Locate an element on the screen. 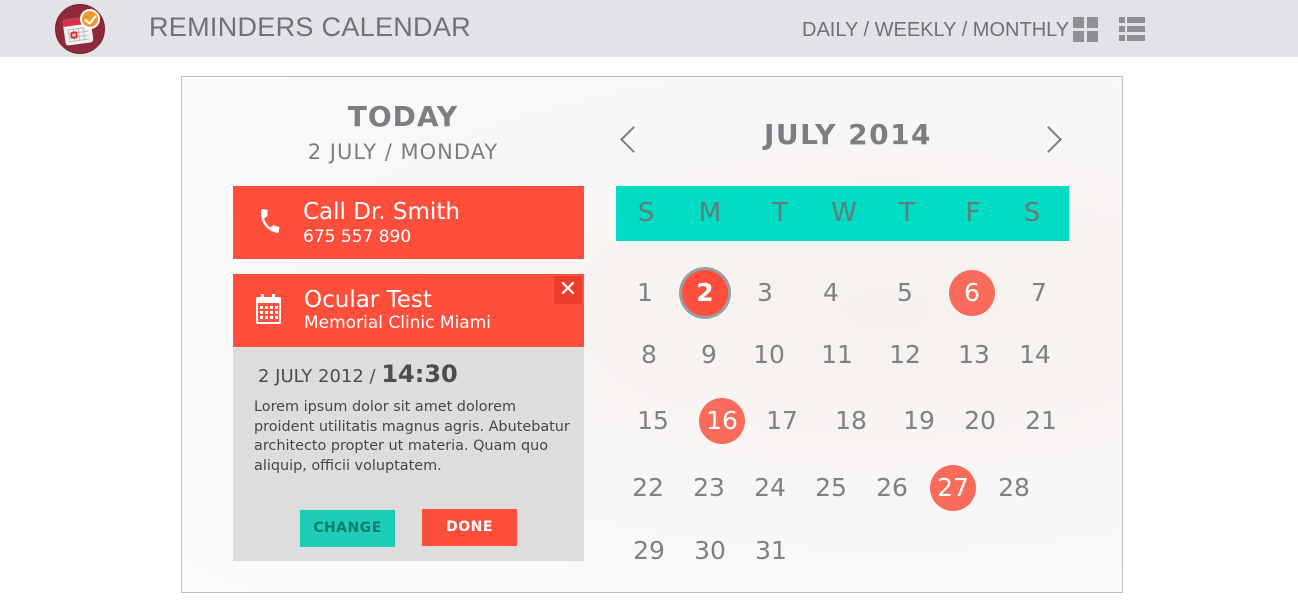  calendar-day: 23 is located at coordinates (709, 488).